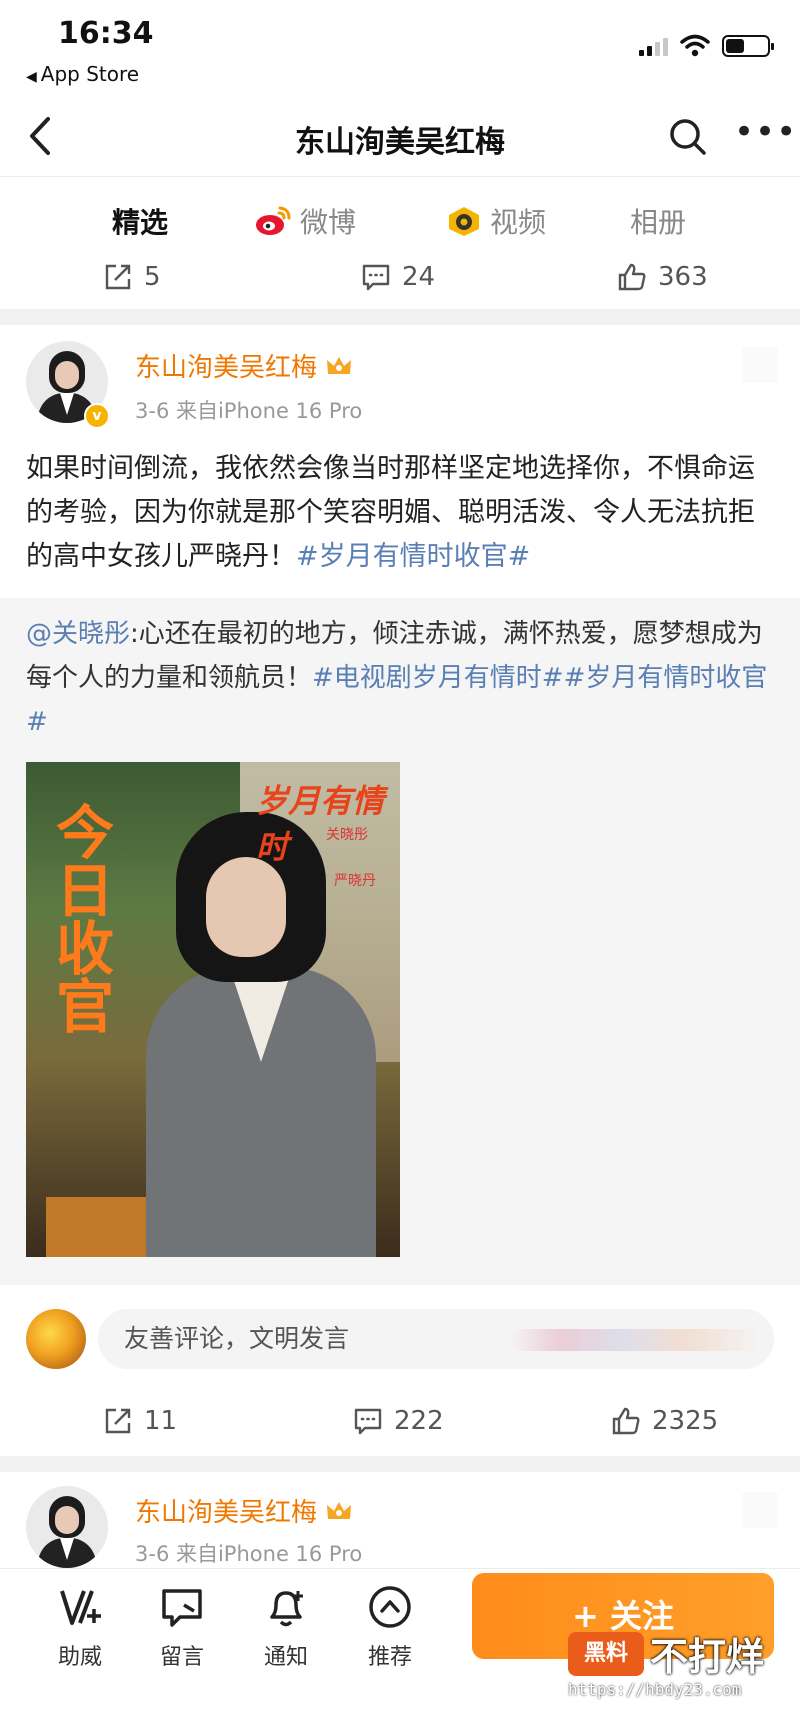 The width and height of the screenshot is (800, 1733). Describe the element at coordinates (139, 1421) in the screenshot. I see `repost-button: 11` at that location.